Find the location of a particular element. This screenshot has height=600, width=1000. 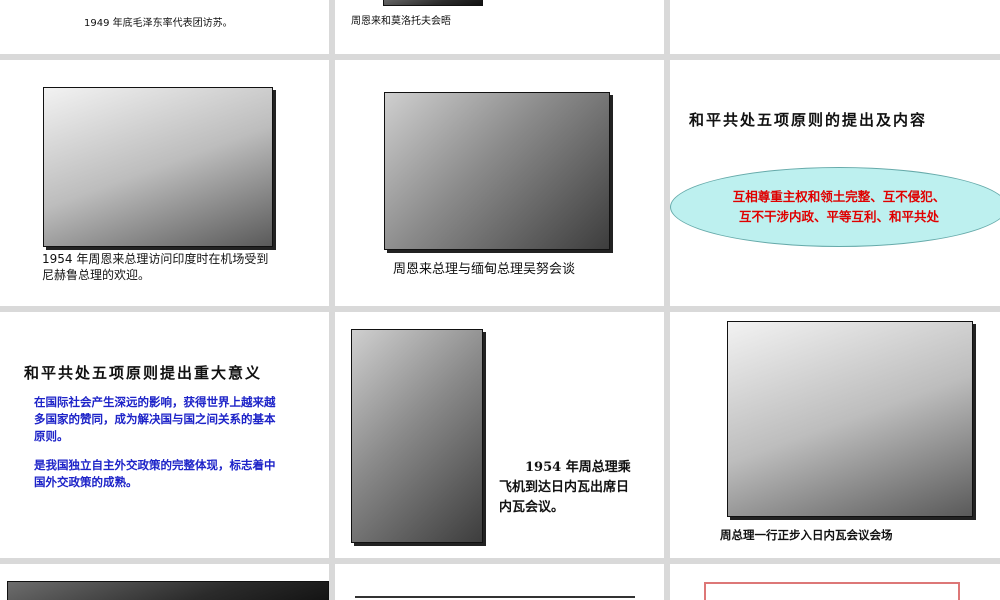

slide-zhou-u-nu: 周恩来总理与缅甸总理吴努会谈 is located at coordinates (499, 183).